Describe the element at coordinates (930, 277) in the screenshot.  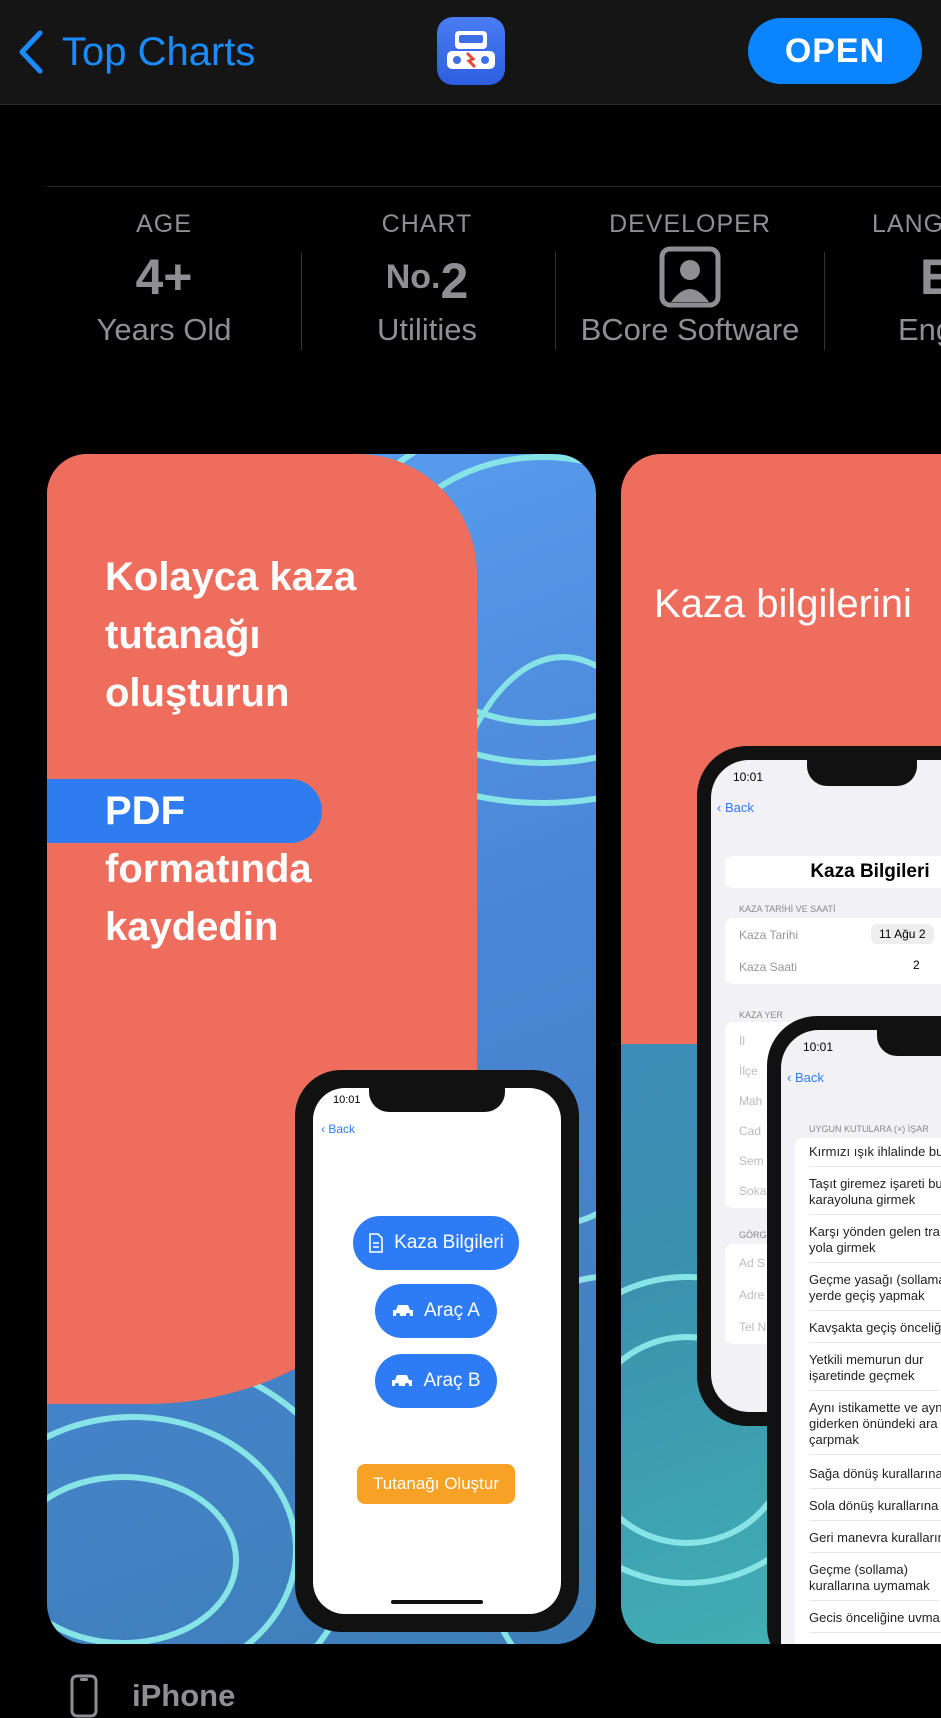
I see `language-value: E` at that location.